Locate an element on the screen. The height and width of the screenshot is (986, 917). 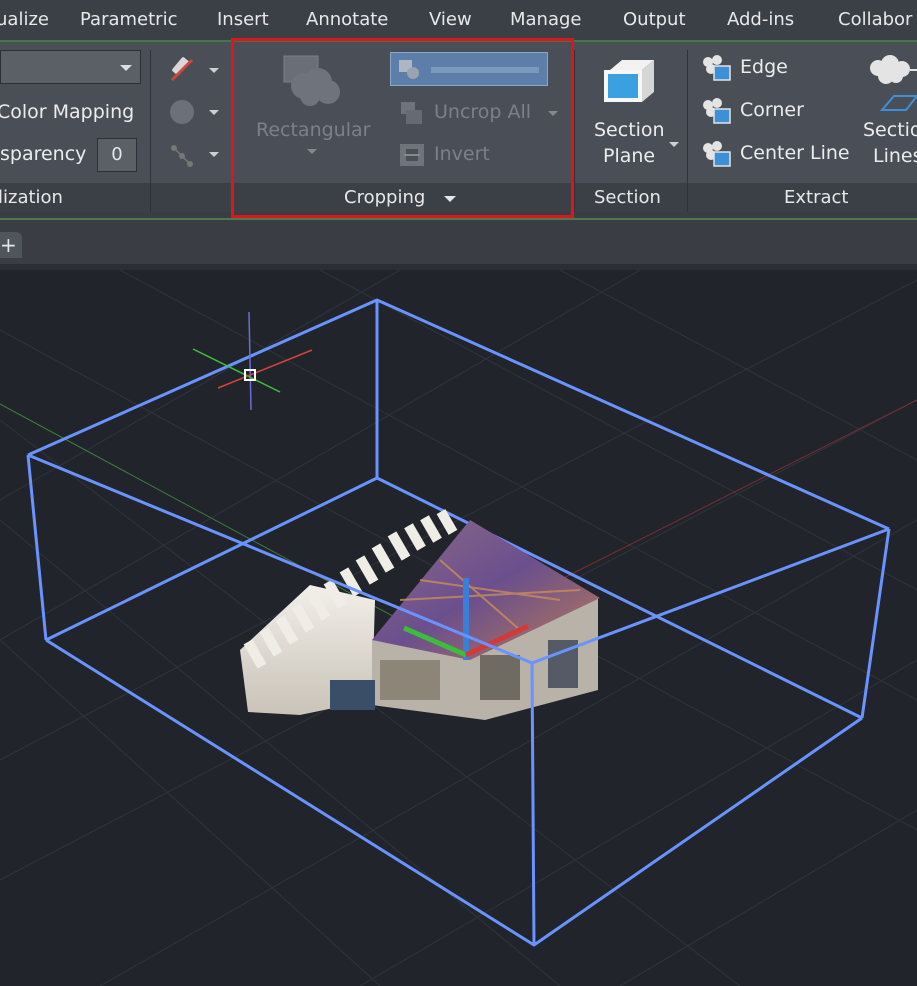
visualization-panel-label: lization is located at coordinates (31, 197).